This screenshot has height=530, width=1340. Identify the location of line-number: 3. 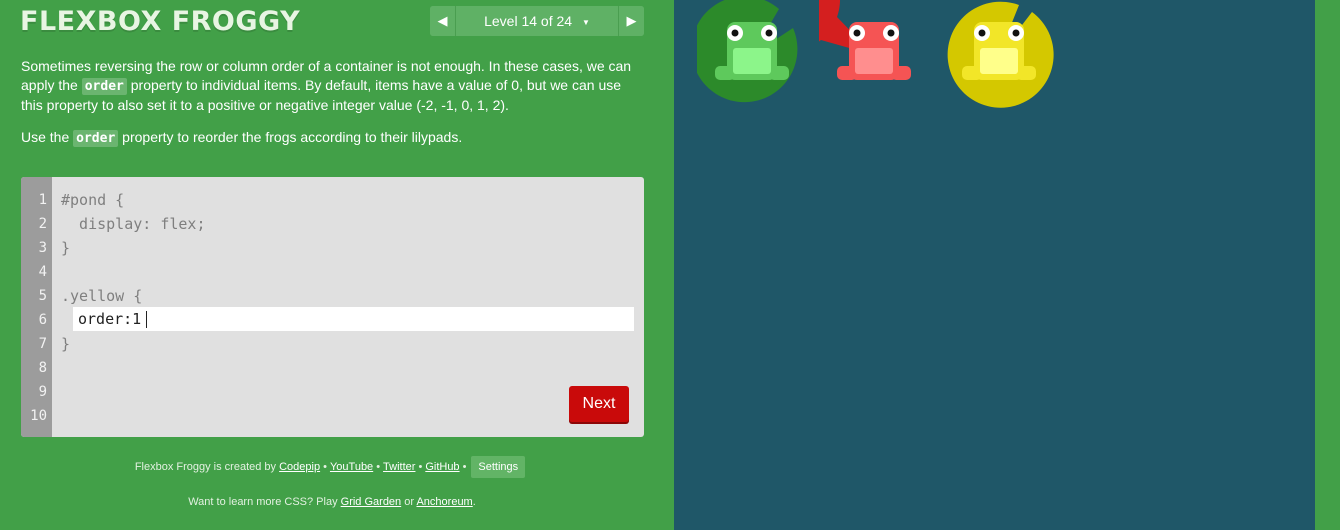
(42, 248).